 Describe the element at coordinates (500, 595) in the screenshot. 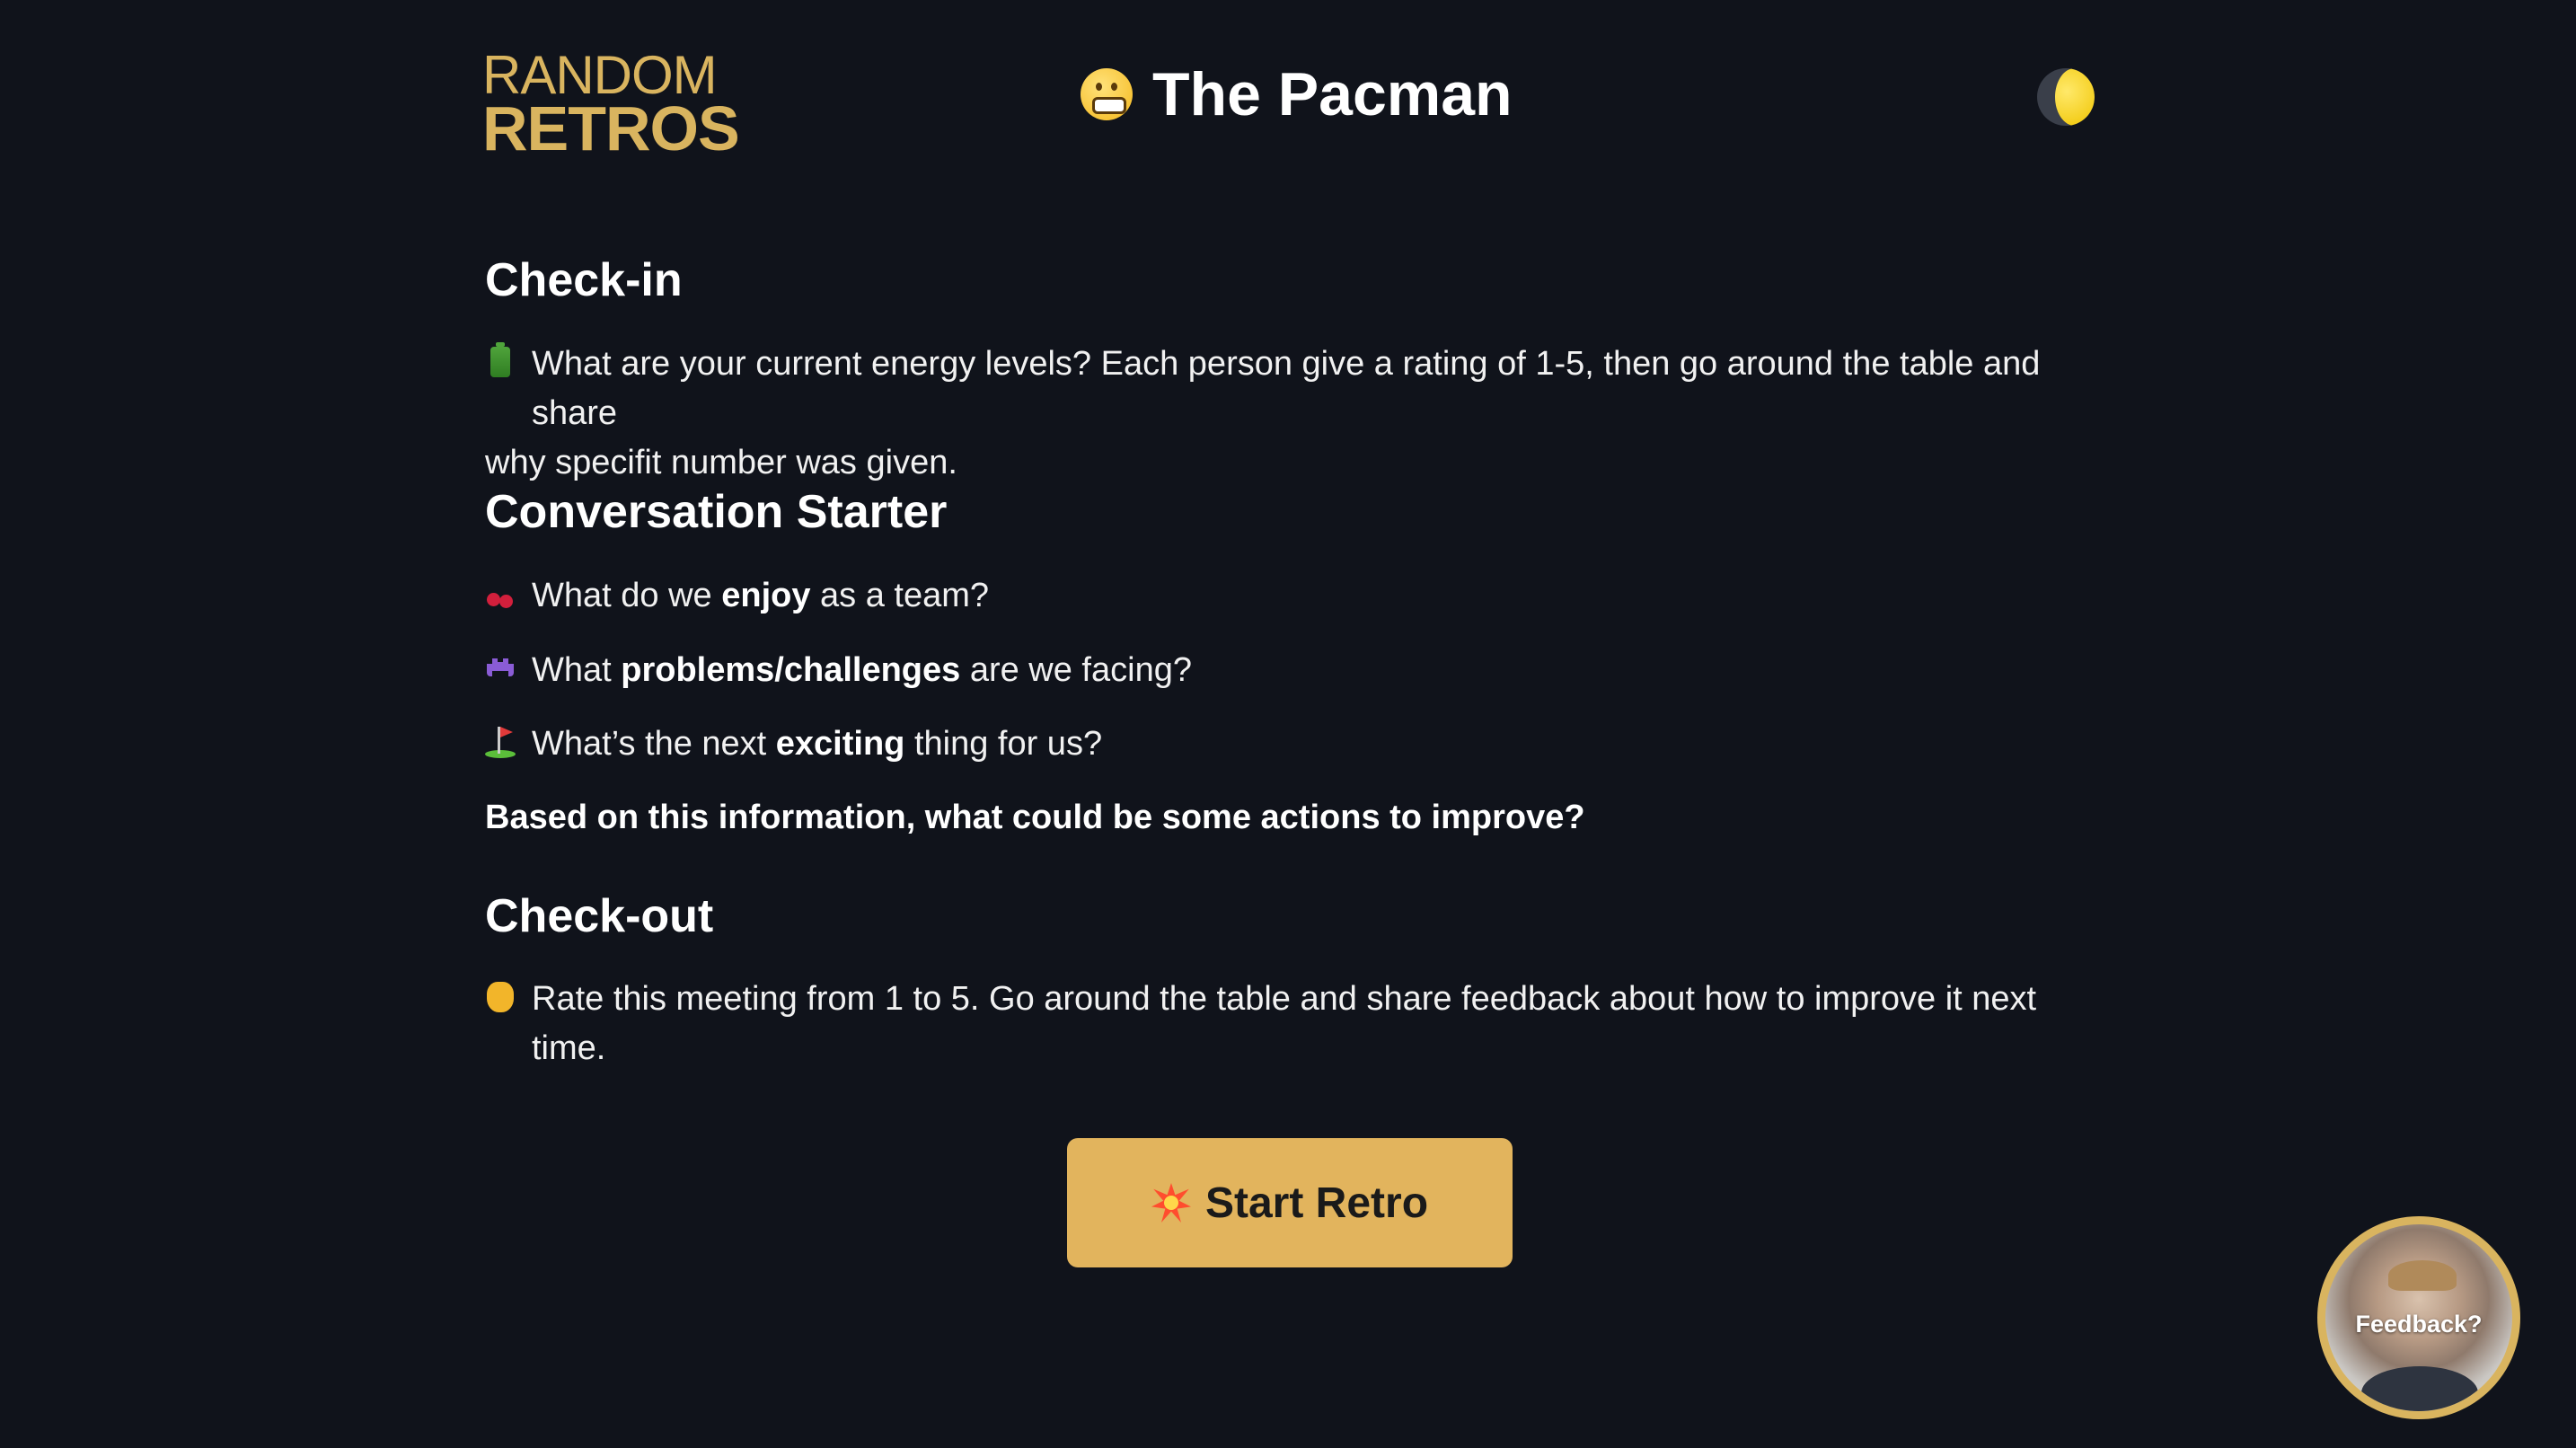

I see `cherries-icon` at that location.